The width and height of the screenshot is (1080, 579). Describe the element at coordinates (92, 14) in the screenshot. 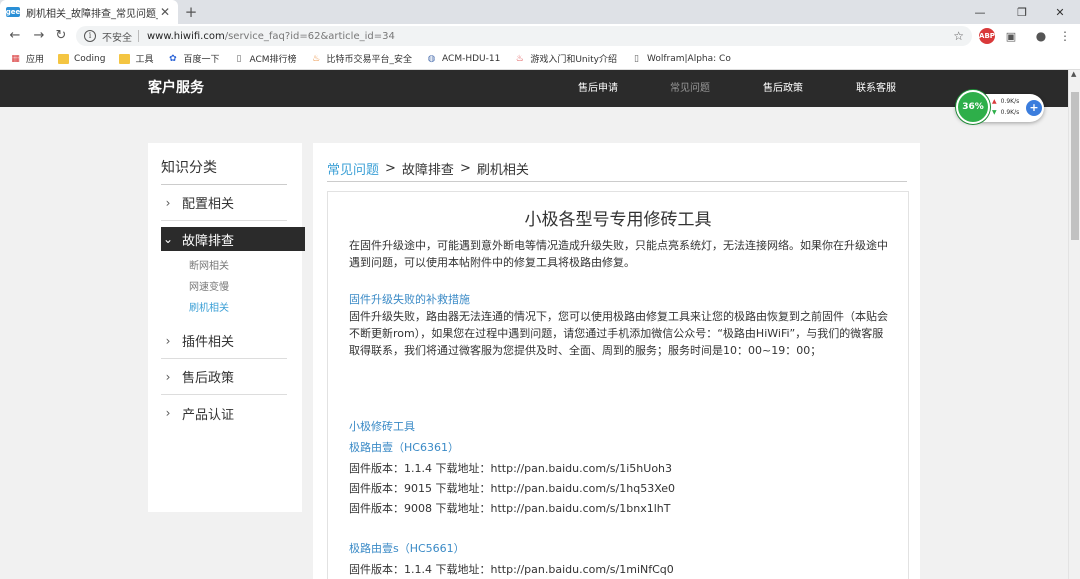

I see `tab-title: 刷机相关_故障排查_常见问题_极` at that location.